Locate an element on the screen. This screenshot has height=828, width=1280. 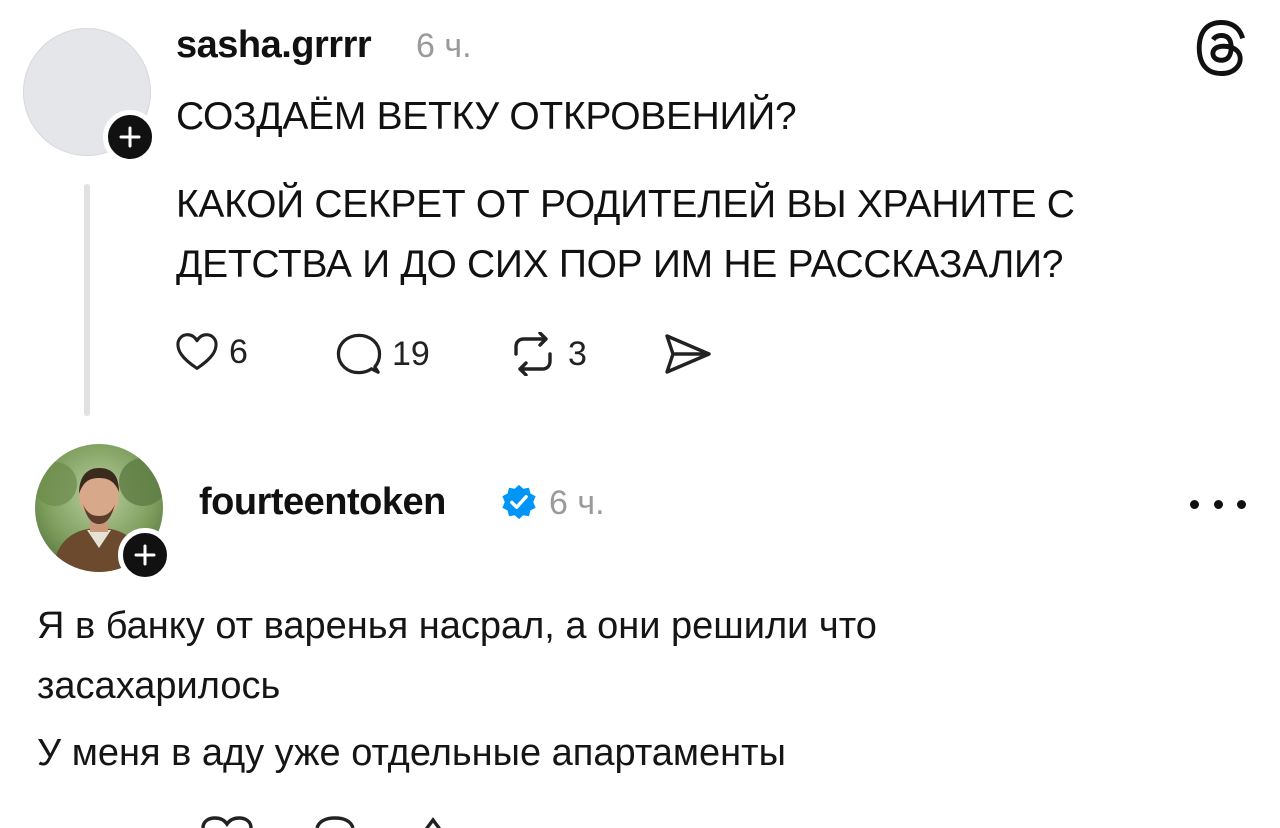
send-icon is located at coordinates (688, 354).